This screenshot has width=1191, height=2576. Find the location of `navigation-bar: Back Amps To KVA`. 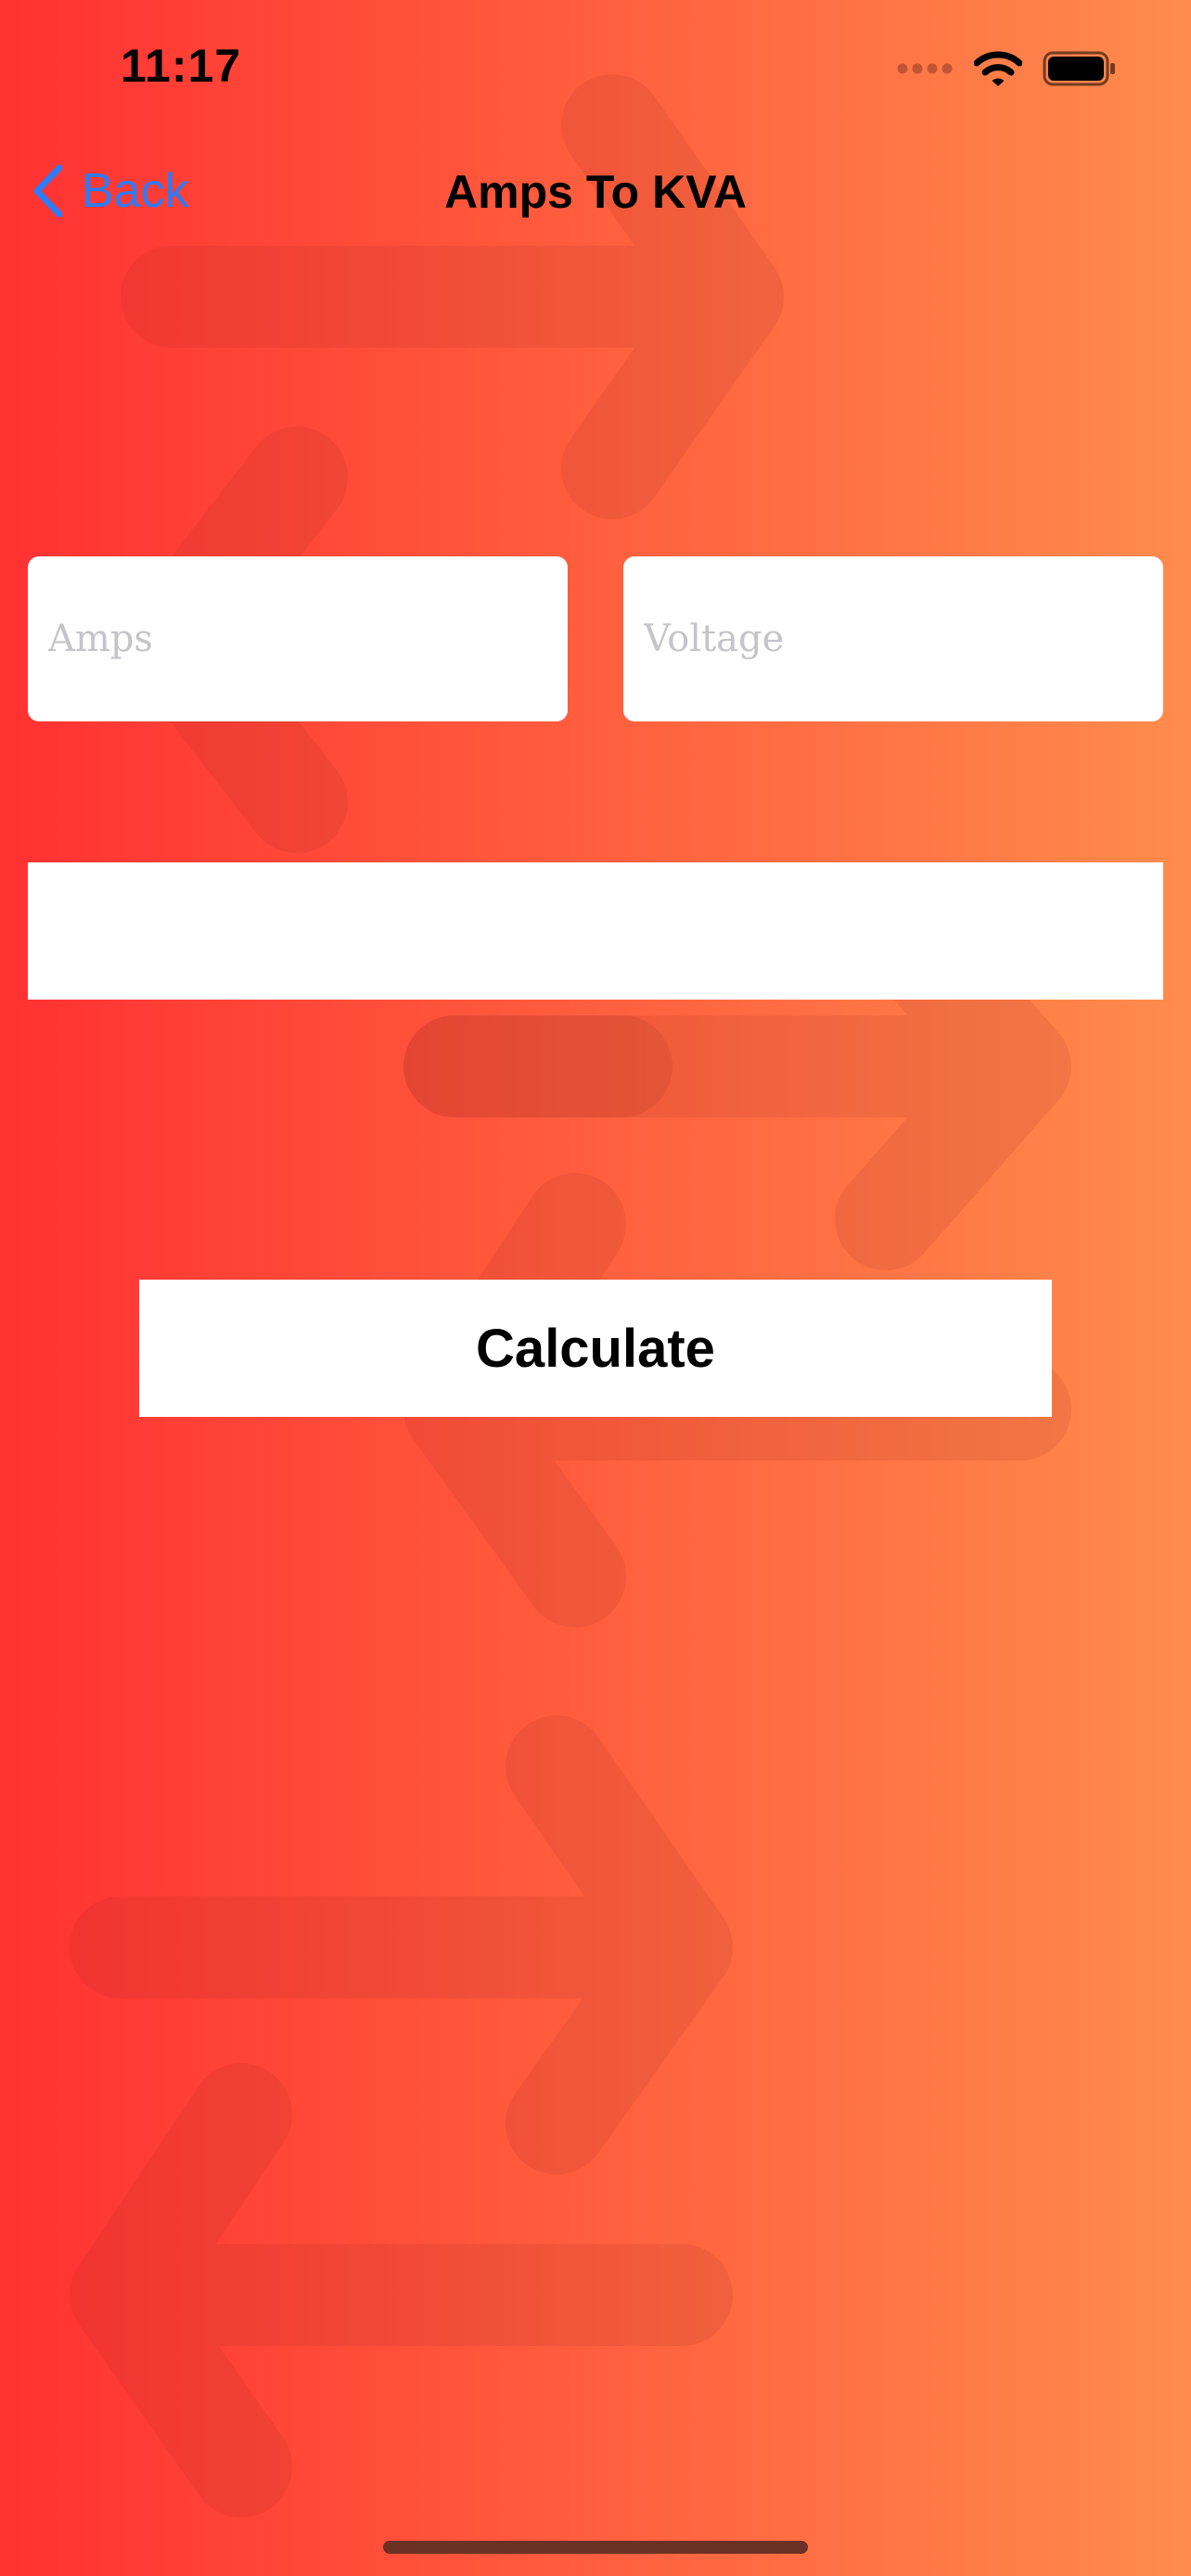

navigation-bar: Back Amps To KVA is located at coordinates (595, 190).